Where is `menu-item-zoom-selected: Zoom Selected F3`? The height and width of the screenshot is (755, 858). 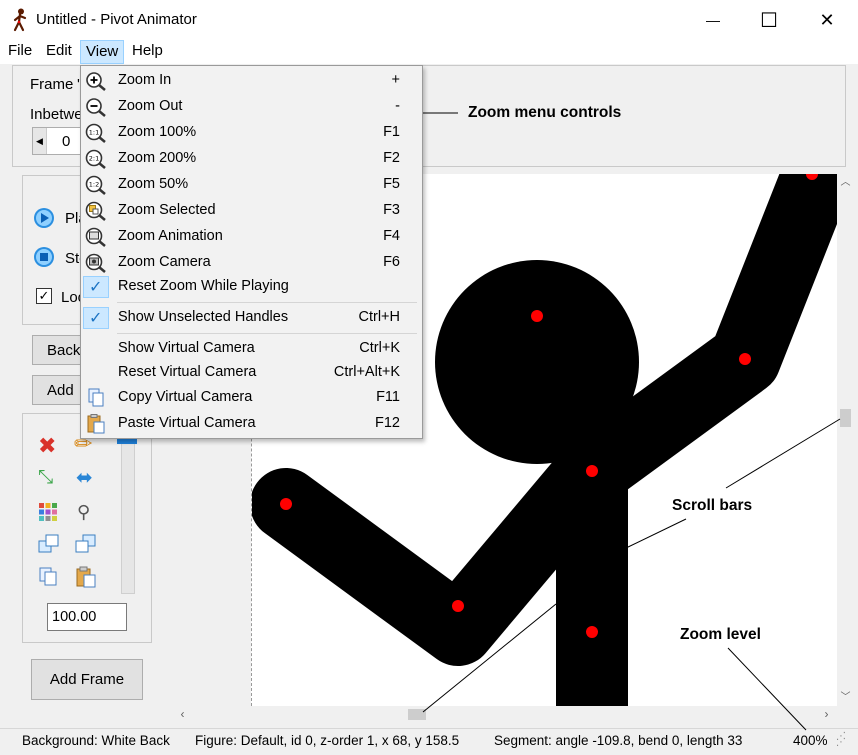
menu-item-zoom-selected: Zoom Selected F3 is located at coordinates (251, 211).